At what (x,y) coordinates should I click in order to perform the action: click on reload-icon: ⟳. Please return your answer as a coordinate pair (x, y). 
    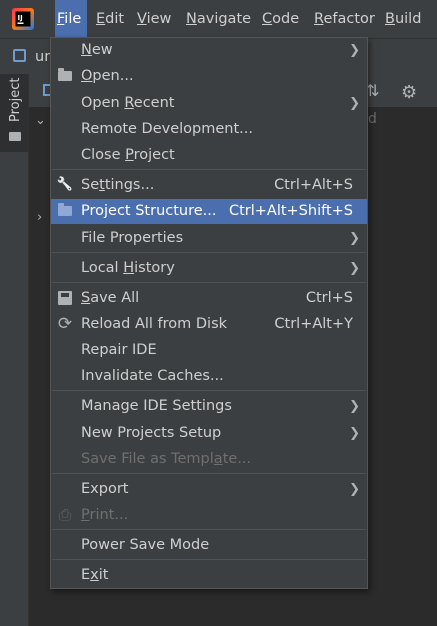
    Looking at the image, I should click on (65, 324).